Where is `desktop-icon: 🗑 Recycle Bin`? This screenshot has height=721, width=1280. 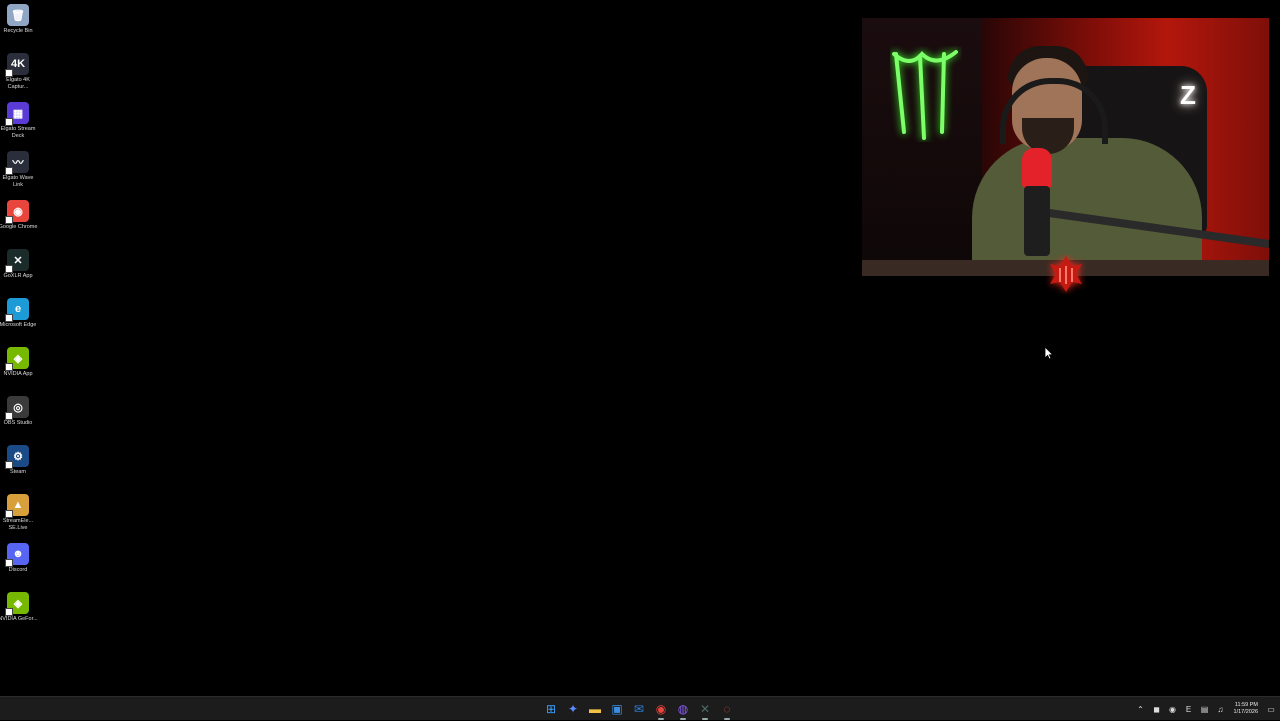
desktop-icon: 🗑 Recycle Bin is located at coordinates (18, 19).